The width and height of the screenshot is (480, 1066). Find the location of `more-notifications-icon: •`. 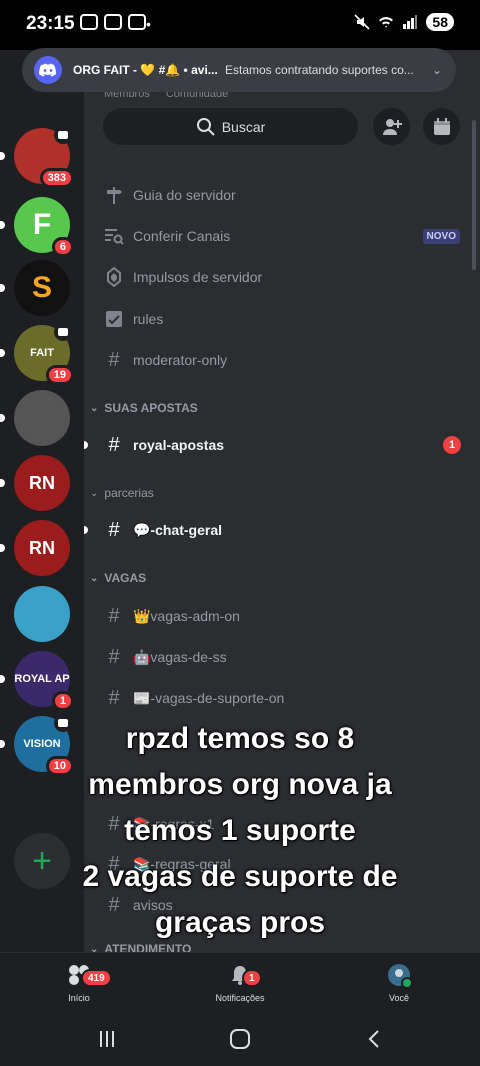

more-notifications-icon: • is located at coordinates (148, 24).